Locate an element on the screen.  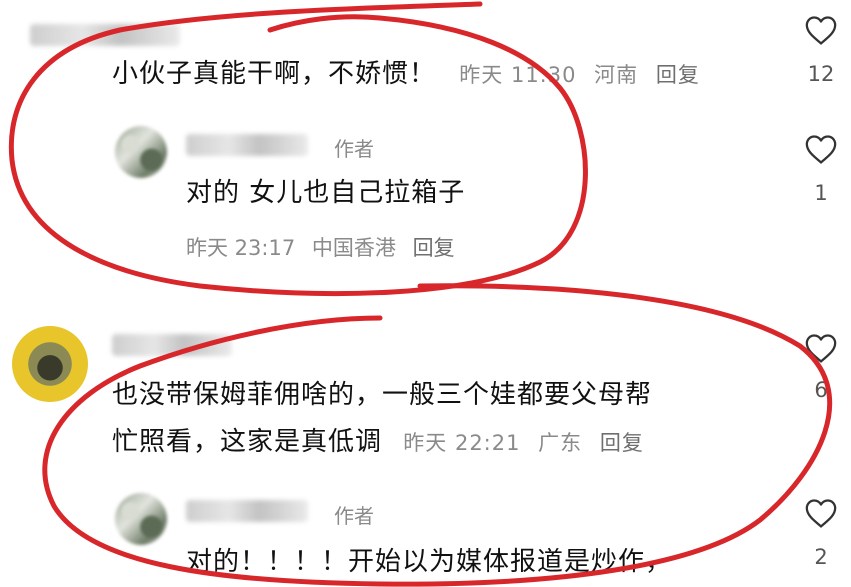
reply-location: 中国香港 is located at coordinates (353, 248).